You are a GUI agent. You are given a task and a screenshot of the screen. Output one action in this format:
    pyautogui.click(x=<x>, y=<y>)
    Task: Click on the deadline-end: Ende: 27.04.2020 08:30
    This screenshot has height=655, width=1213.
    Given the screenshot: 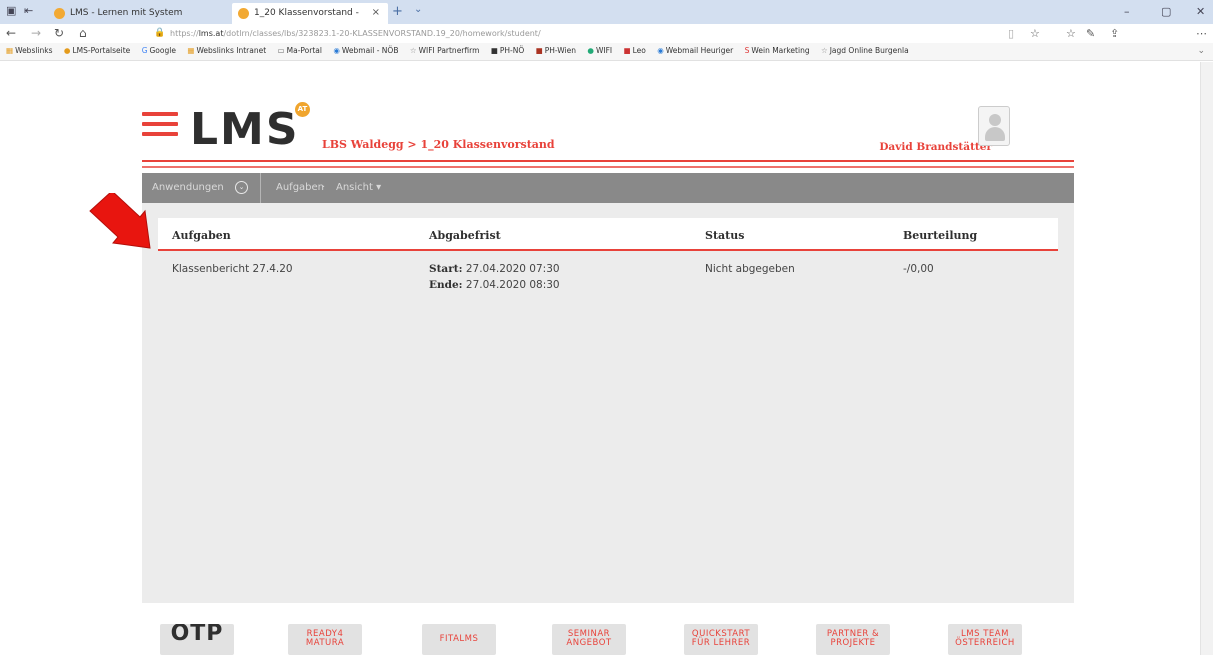 What is the action you would take?
    pyautogui.click(x=494, y=285)
    